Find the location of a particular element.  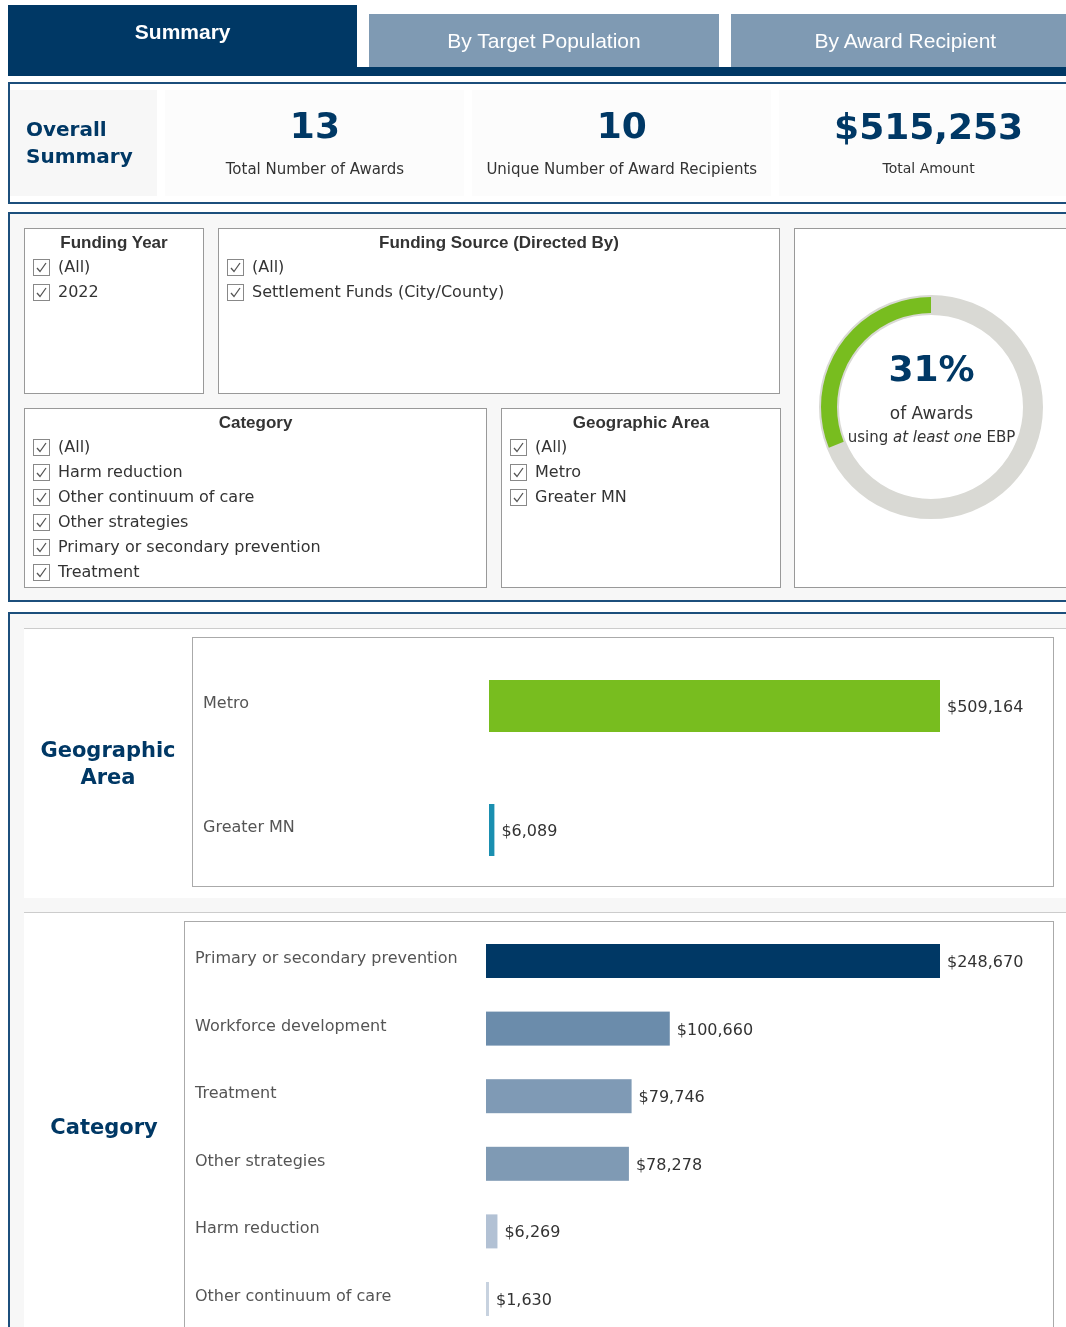

bar-label: Workforce development is located at coordinates (291, 1025).